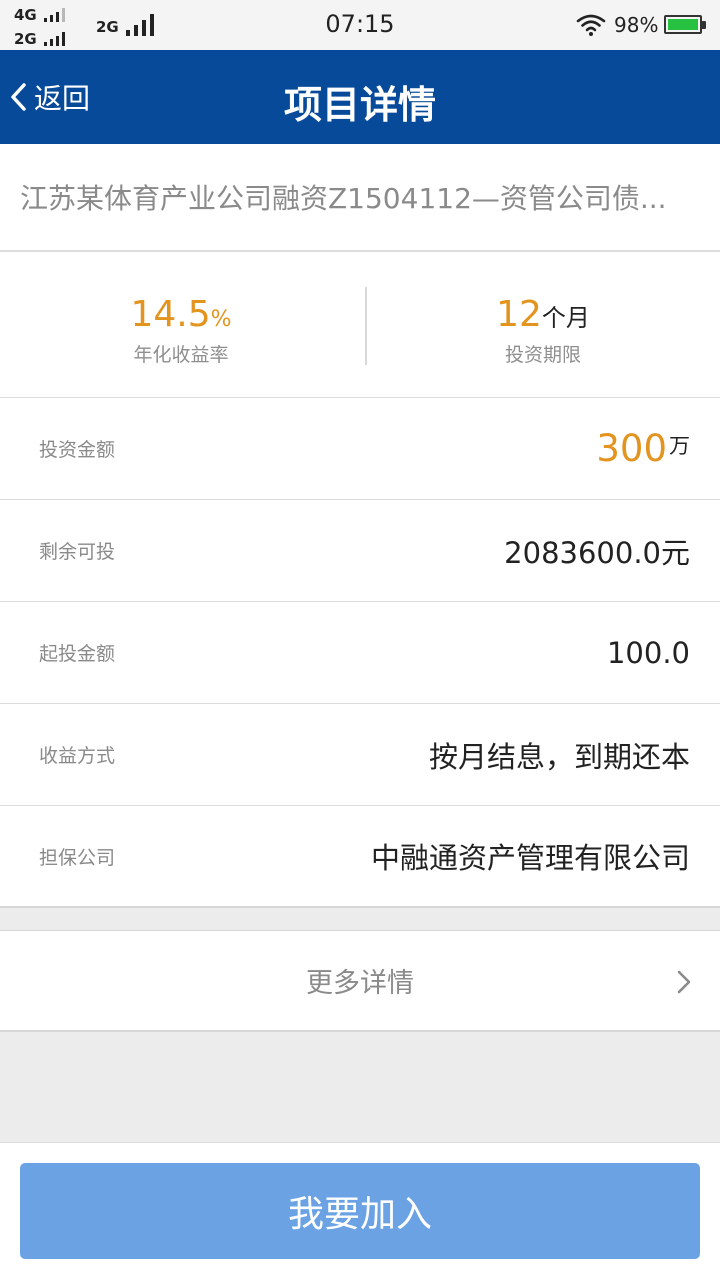 The image size is (720, 1280). I want to click on metrics-panel: 14.5% 年化收益率 12个月 投资期限, so click(360, 325).